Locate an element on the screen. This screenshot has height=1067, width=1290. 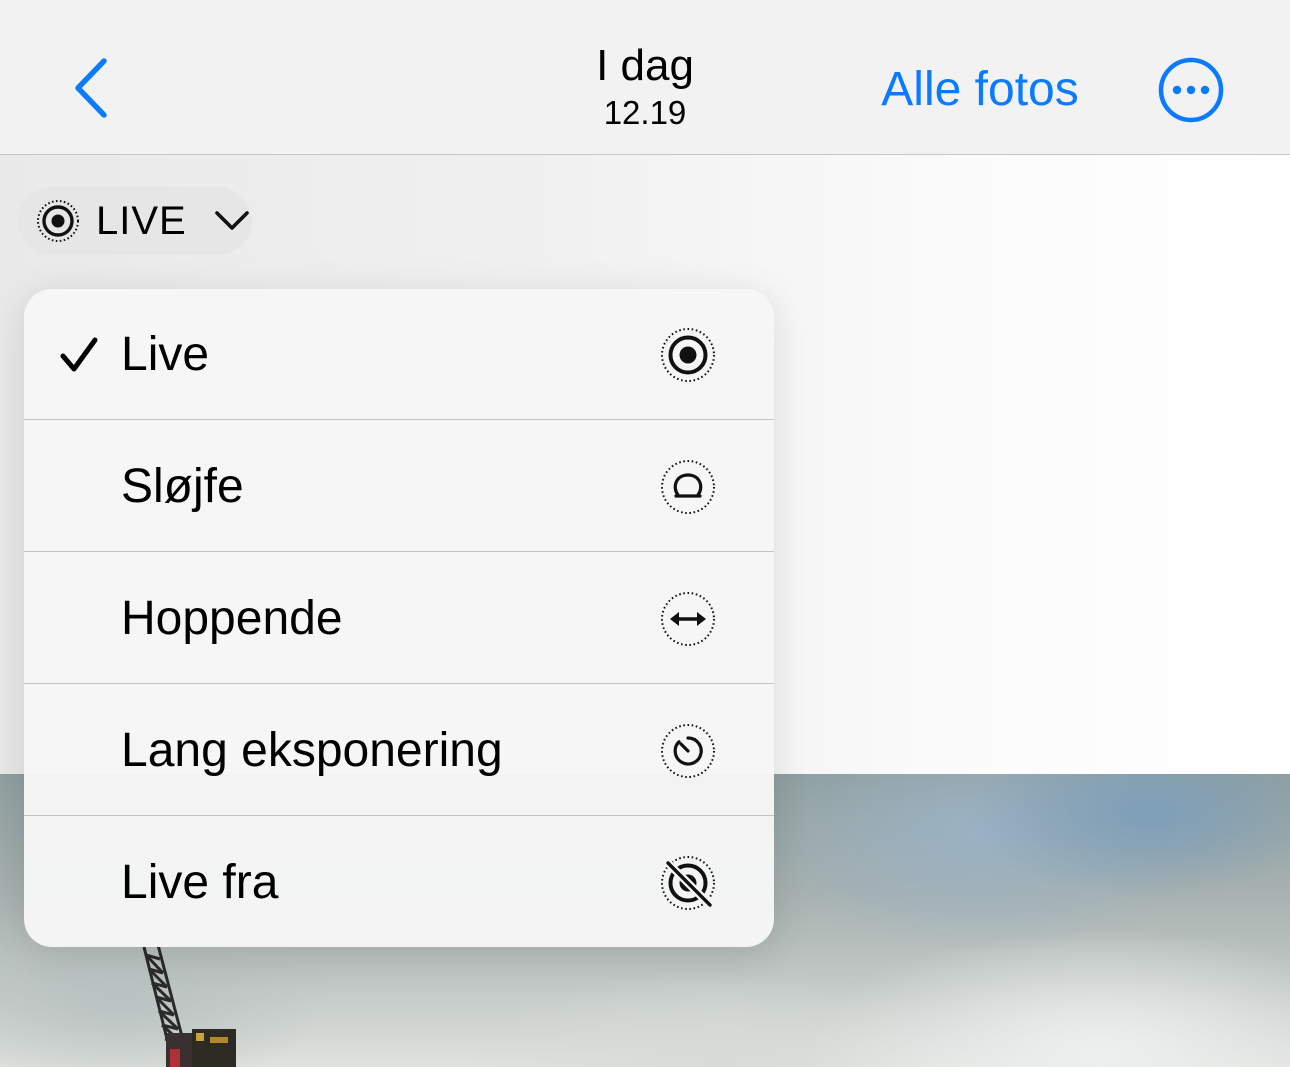
menu-item-loop: Sløjfe is located at coordinates (399, 486).